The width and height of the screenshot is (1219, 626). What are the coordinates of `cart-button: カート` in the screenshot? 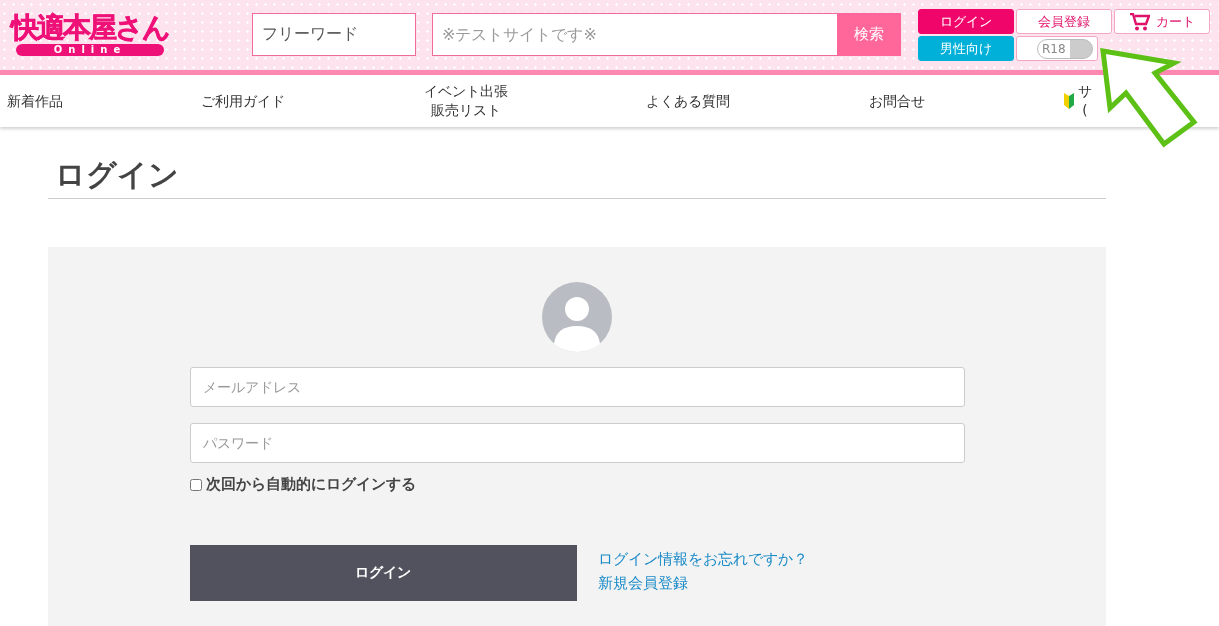 It's located at (1162, 21).